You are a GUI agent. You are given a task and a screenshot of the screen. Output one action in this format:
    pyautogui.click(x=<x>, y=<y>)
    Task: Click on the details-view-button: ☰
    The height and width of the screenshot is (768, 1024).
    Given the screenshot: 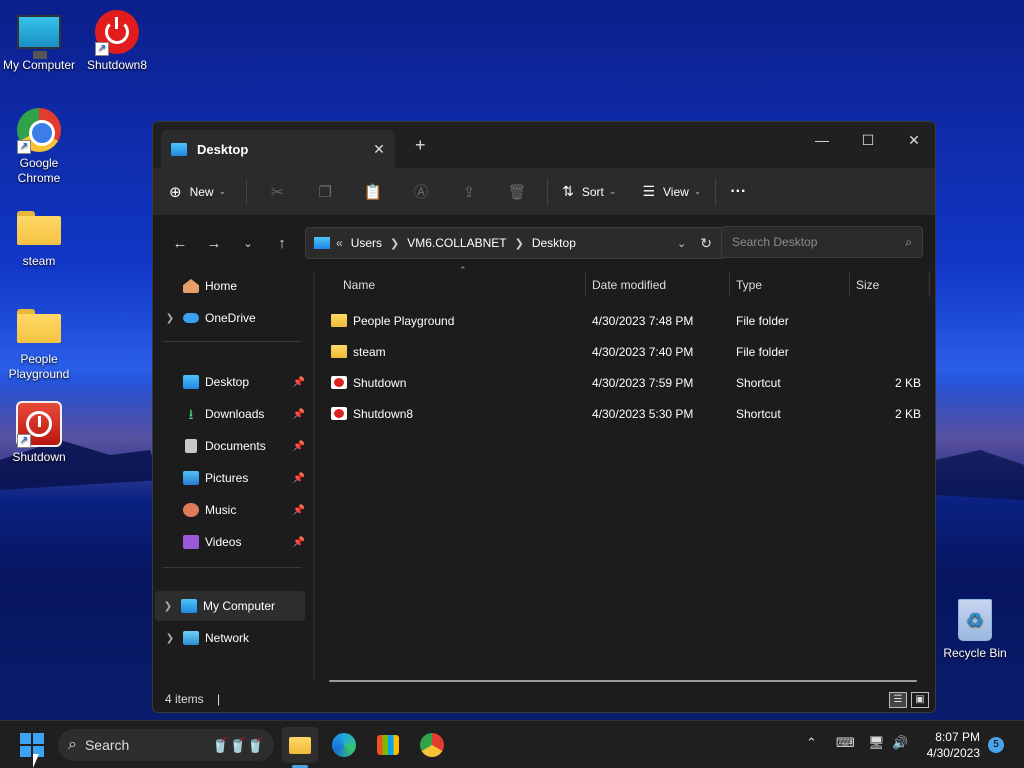 What is the action you would take?
    pyautogui.click(x=898, y=700)
    